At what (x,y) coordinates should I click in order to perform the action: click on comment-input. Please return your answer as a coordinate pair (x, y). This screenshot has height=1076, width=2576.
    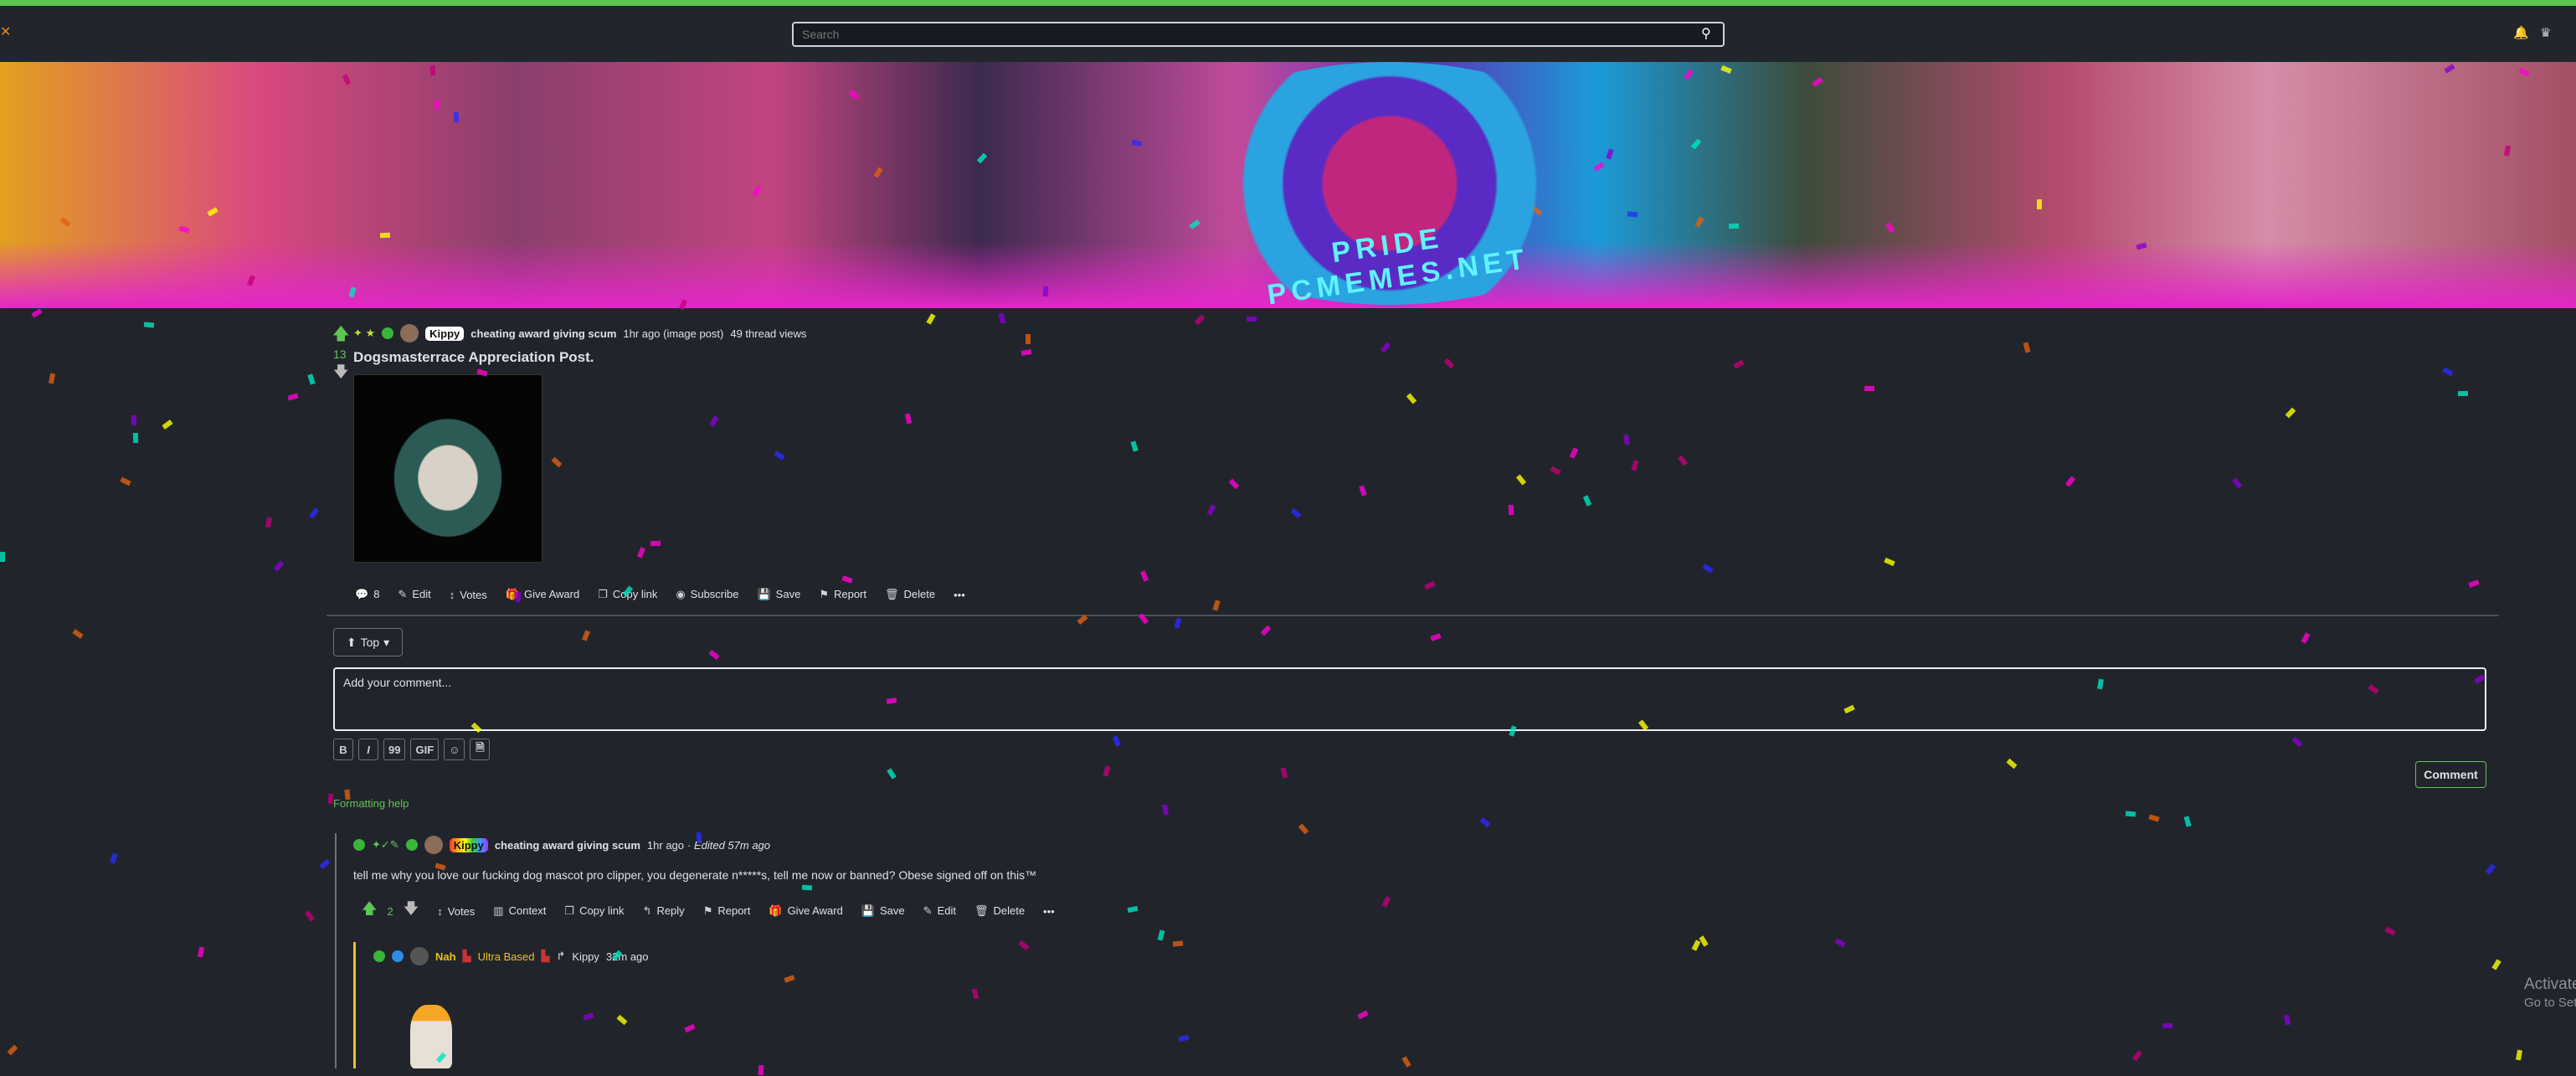
    Looking at the image, I should click on (1409, 699).